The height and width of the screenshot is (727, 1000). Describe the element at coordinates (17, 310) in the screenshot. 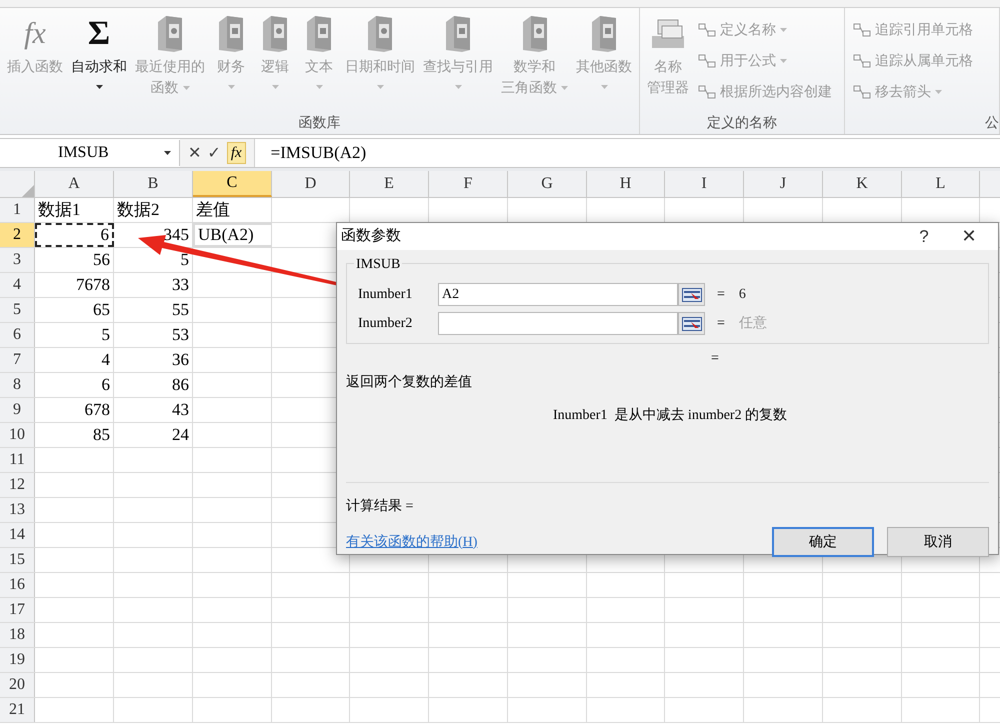

I see `row-header: 5` at that location.